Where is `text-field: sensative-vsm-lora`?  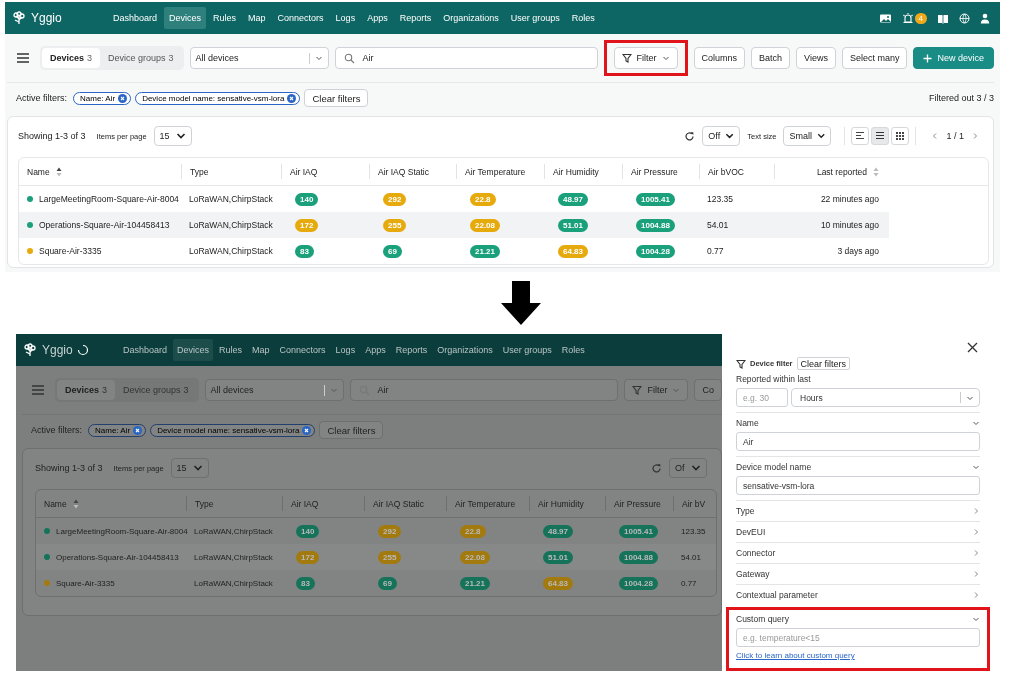
text-field: sensative-vsm-lora is located at coordinates (858, 485).